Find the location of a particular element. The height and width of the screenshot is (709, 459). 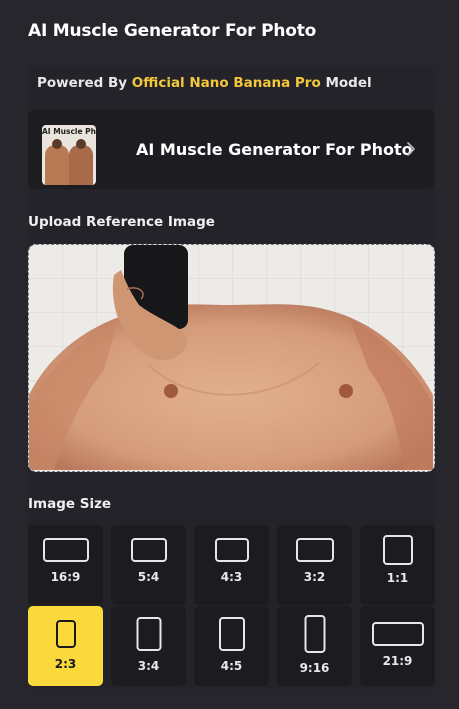

size-option-16-9: 16:9 is located at coordinates (65, 565).